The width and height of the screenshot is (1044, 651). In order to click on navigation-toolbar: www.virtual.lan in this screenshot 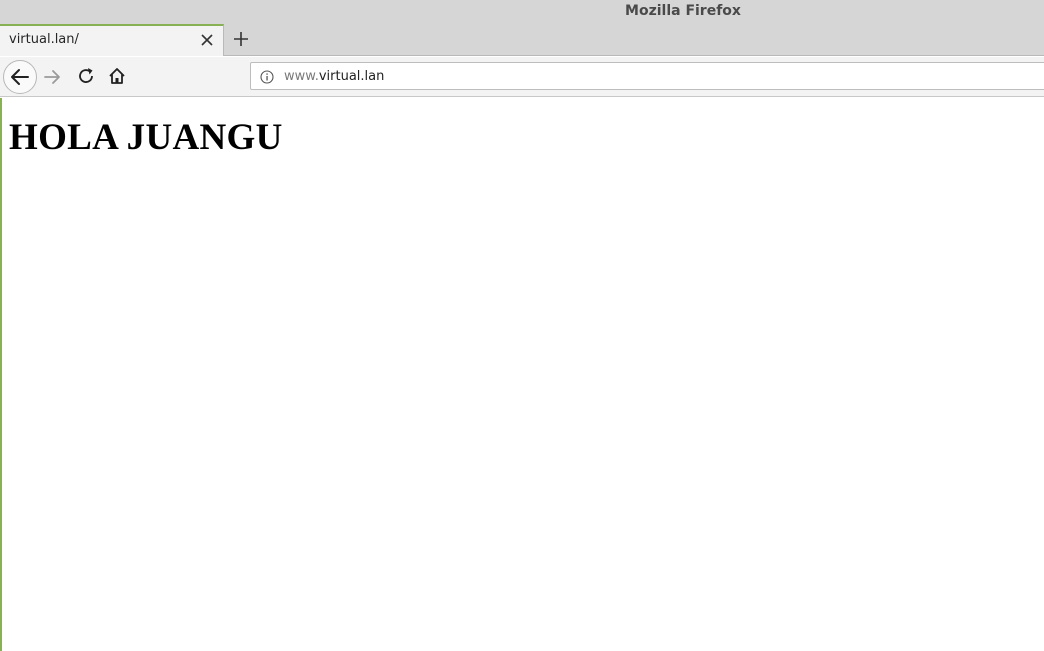, I will do `click(522, 77)`.